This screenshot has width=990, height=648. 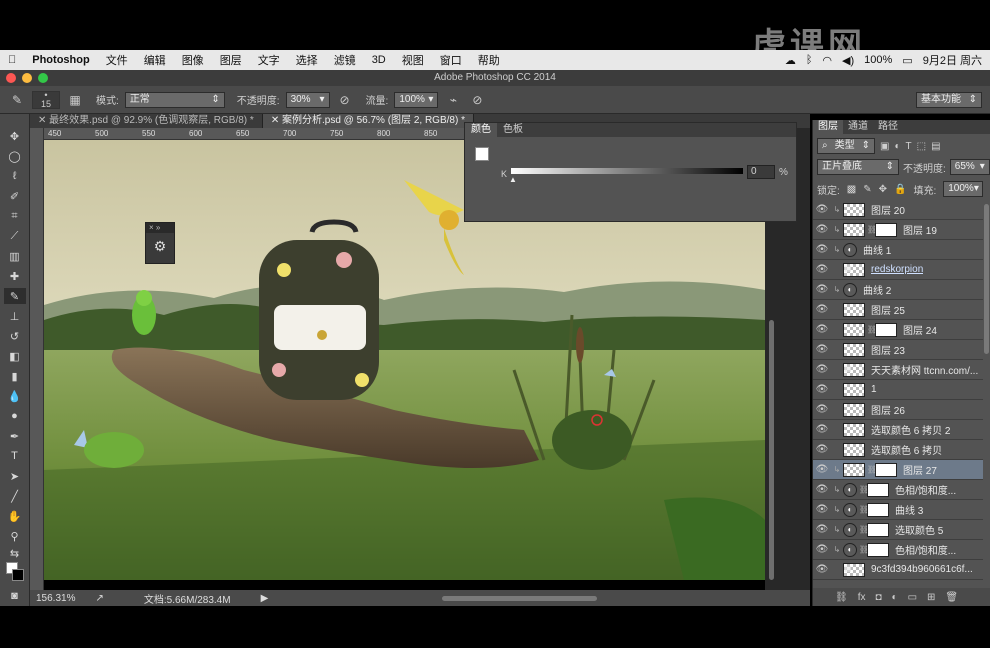 I want to click on fill-input: 100% ▾, so click(x=963, y=189).